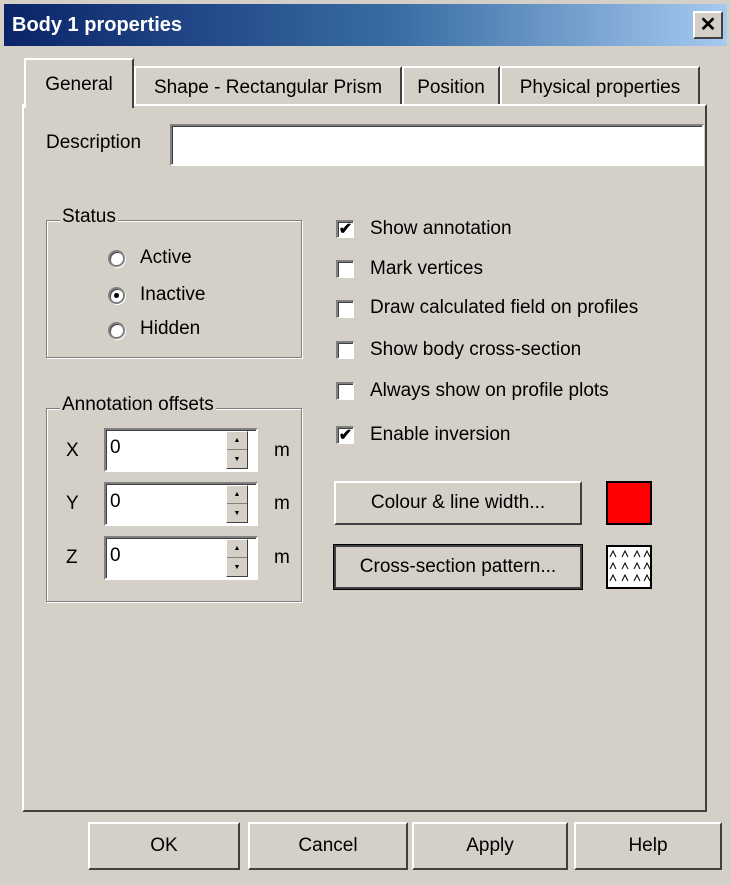  I want to click on tab-physical-properties: Physical properties, so click(600, 86).